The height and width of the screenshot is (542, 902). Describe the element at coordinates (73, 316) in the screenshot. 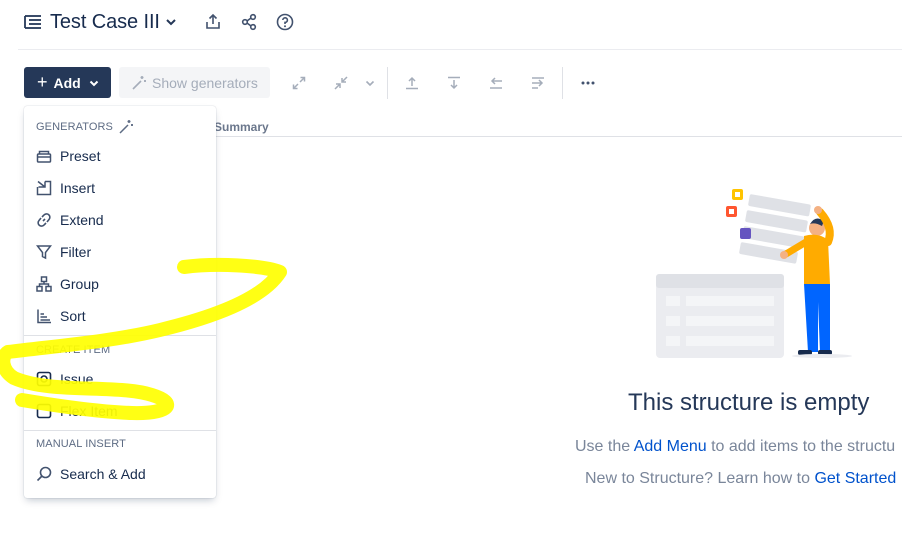

I see `menu-item-label: Sort` at that location.